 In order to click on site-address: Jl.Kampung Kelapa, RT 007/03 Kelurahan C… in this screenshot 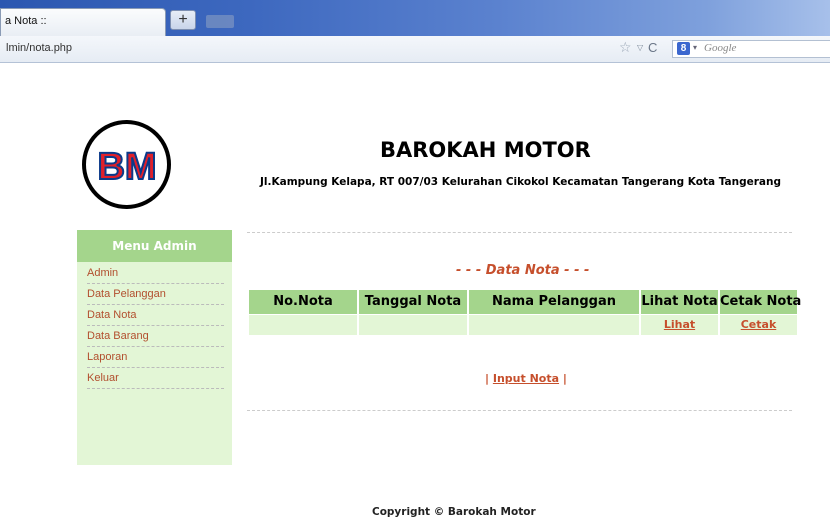, I will do `click(520, 182)`.